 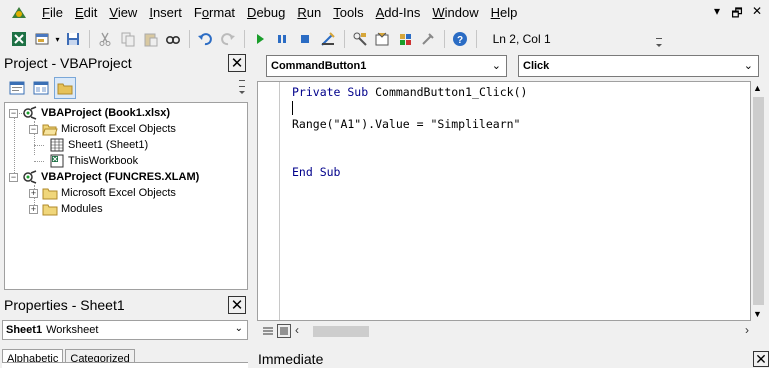 What do you see at coordinates (52, 13) in the screenshot?
I see `menu-file: File` at bounding box center [52, 13].